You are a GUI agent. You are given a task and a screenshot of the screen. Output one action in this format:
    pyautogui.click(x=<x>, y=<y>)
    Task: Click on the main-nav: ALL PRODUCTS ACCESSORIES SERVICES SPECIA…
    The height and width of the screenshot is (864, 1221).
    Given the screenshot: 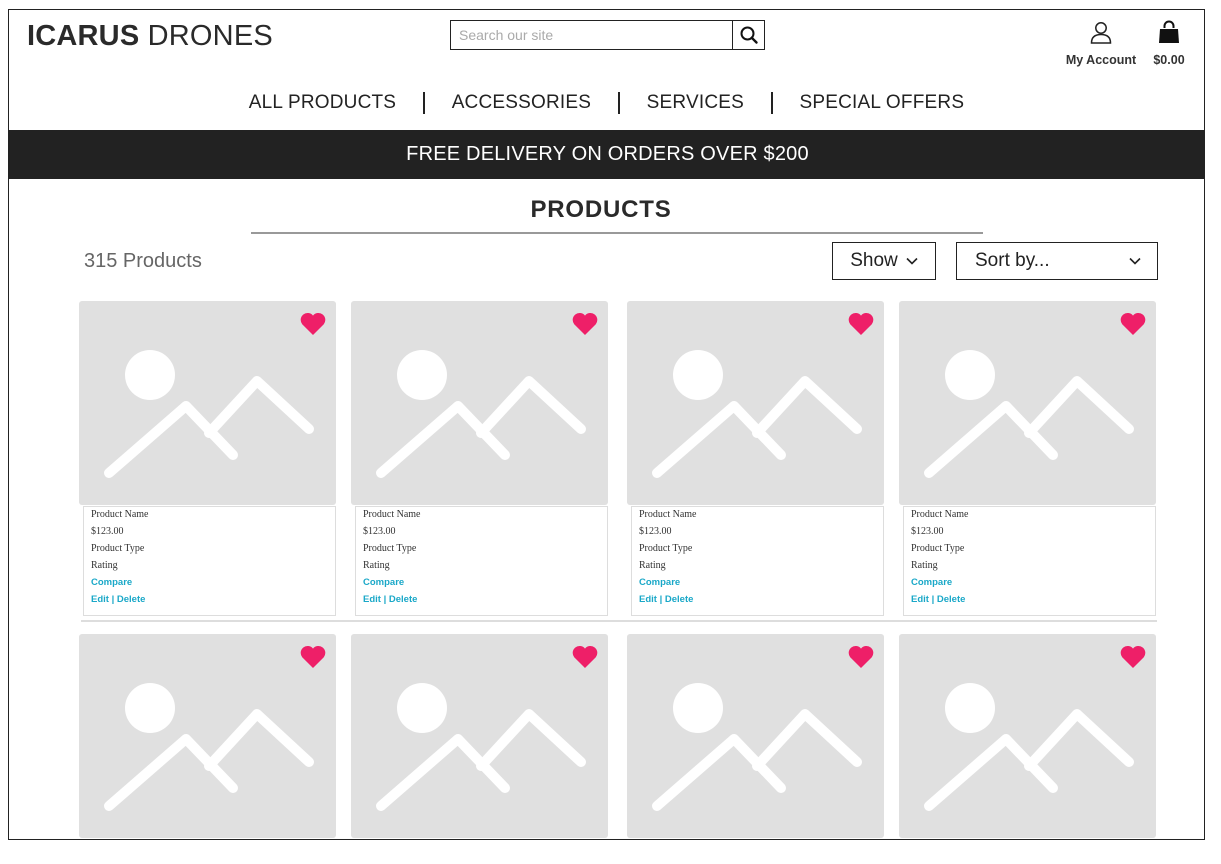 What is the action you would take?
    pyautogui.click(x=606, y=103)
    